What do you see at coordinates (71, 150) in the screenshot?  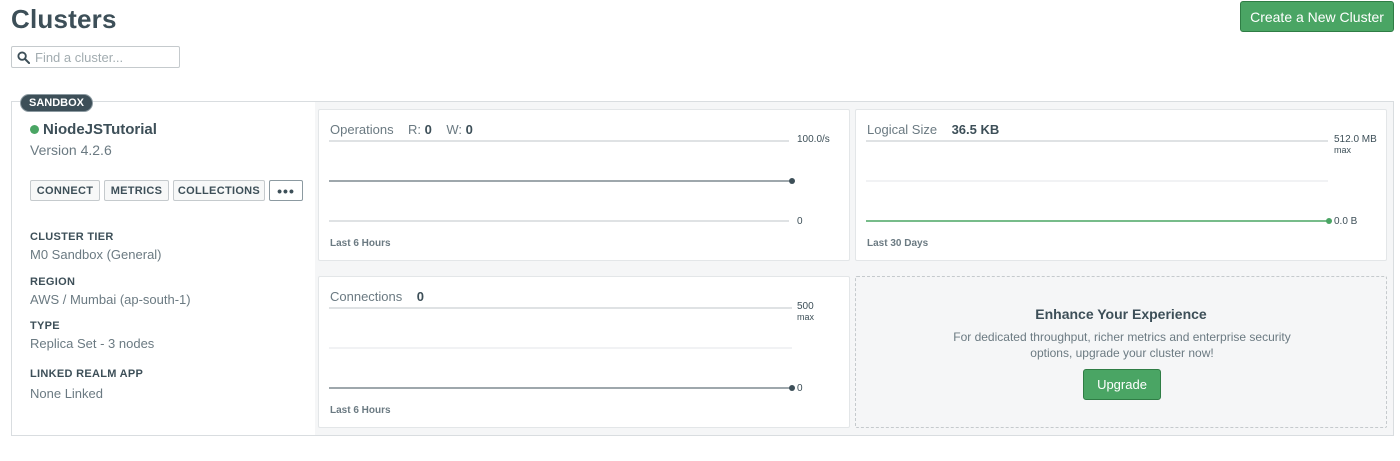 I see `cluster-version: Version 4.2.6` at bounding box center [71, 150].